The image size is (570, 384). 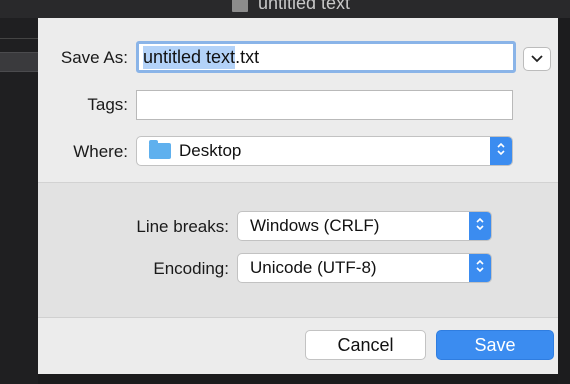 I want to click on background-editor-right, so click(x=564, y=201).